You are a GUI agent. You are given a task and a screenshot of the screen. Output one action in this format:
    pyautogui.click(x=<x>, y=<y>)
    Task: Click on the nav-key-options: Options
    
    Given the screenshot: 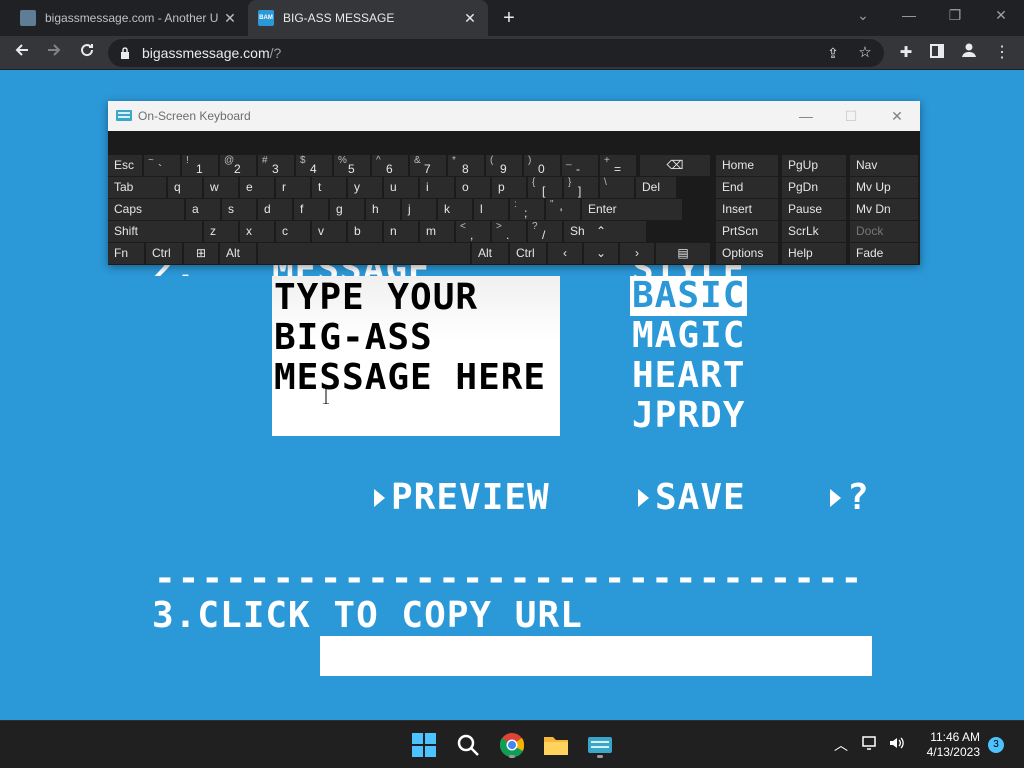 What is the action you would take?
    pyautogui.click(x=747, y=253)
    